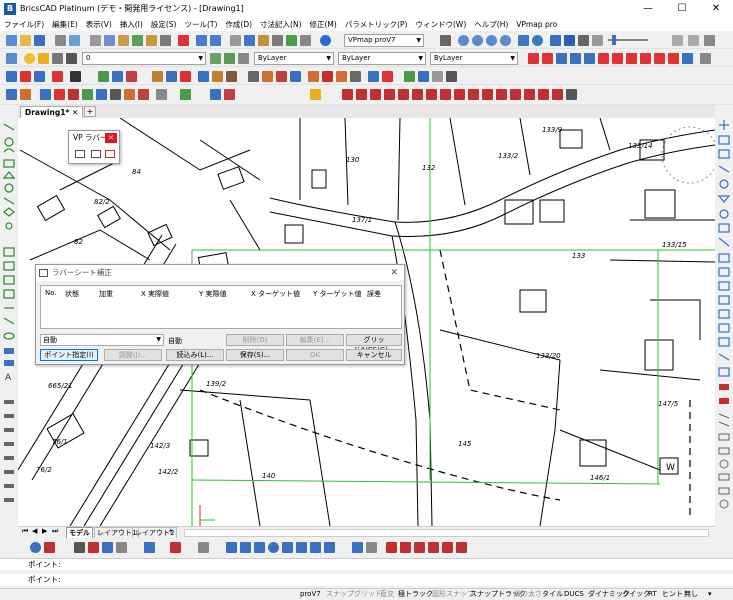 The image size is (733, 600). What do you see at coordinates (171, 76) in the screenshot?
I see `vp-detach-icon` at bounding box center [171, 76].